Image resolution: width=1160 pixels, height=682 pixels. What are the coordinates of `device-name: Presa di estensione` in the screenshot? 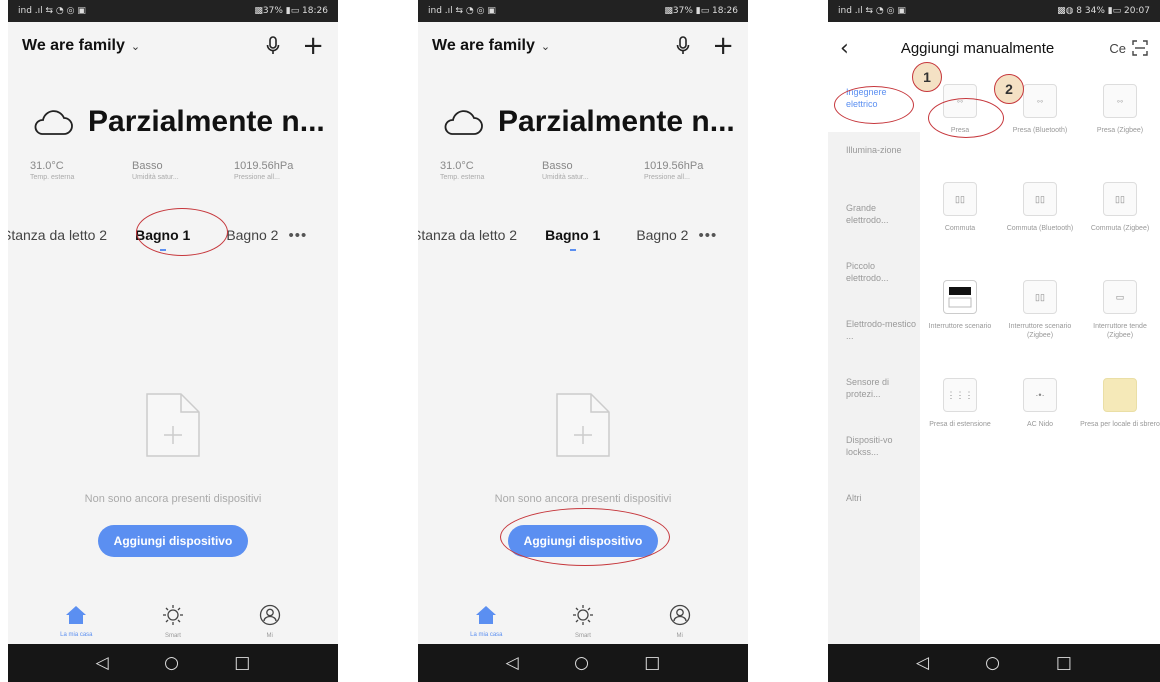 It's located at (960, 424).